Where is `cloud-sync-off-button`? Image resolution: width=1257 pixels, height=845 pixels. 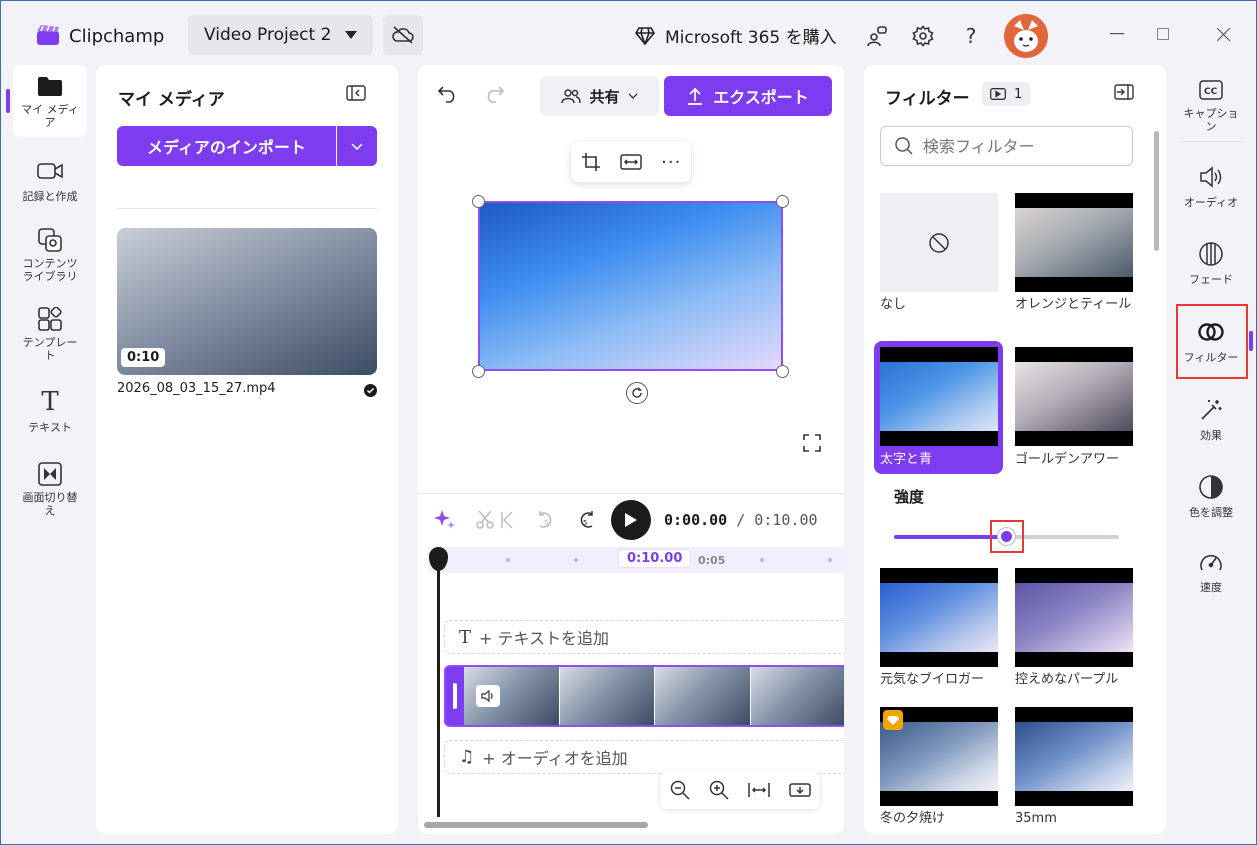 cloud-sync-off-button is located at coordinates (403, 35).